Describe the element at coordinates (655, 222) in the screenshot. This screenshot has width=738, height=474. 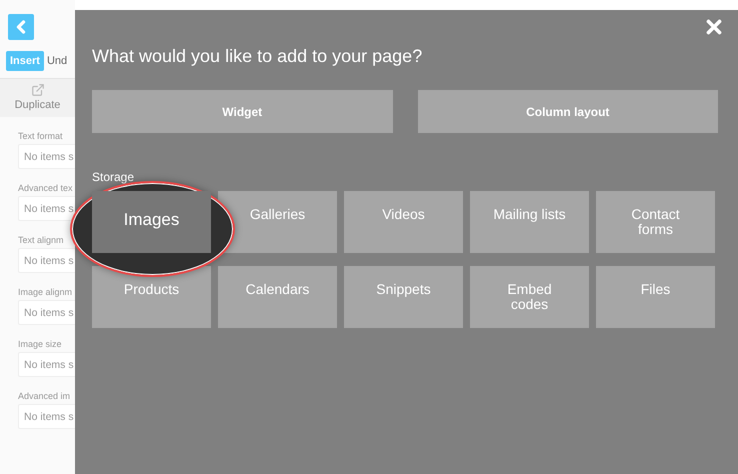
I see `content-tile: Contact forms` at that location.